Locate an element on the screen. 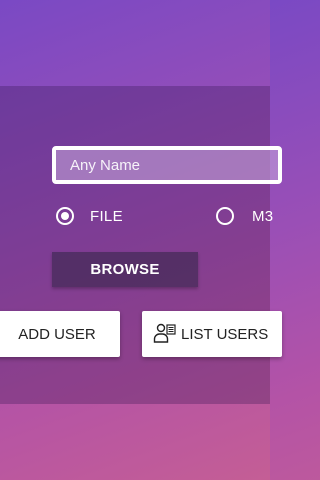  users-list-icon is located at coordinates (164, 333).